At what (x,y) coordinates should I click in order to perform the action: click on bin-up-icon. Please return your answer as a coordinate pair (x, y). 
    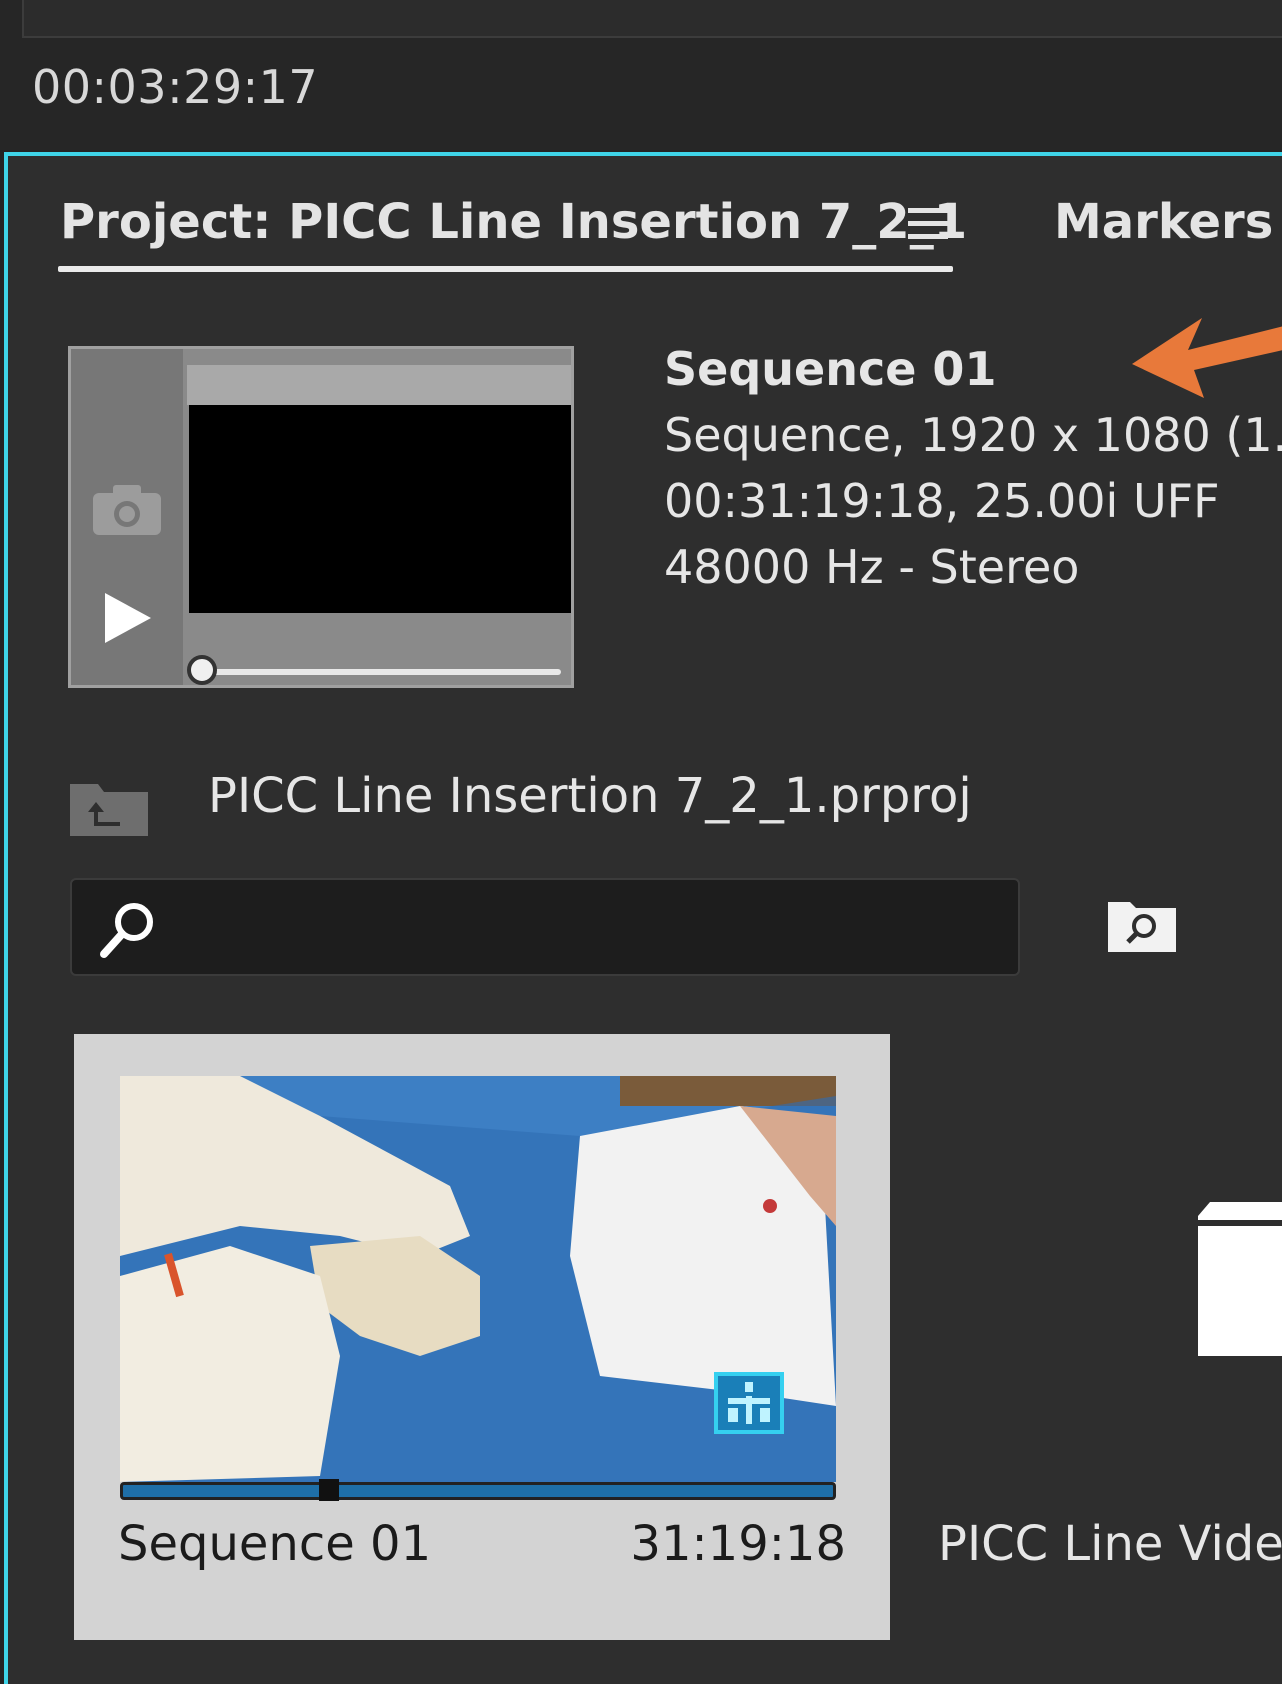
    Looking at the image, I should click on (109, 808).